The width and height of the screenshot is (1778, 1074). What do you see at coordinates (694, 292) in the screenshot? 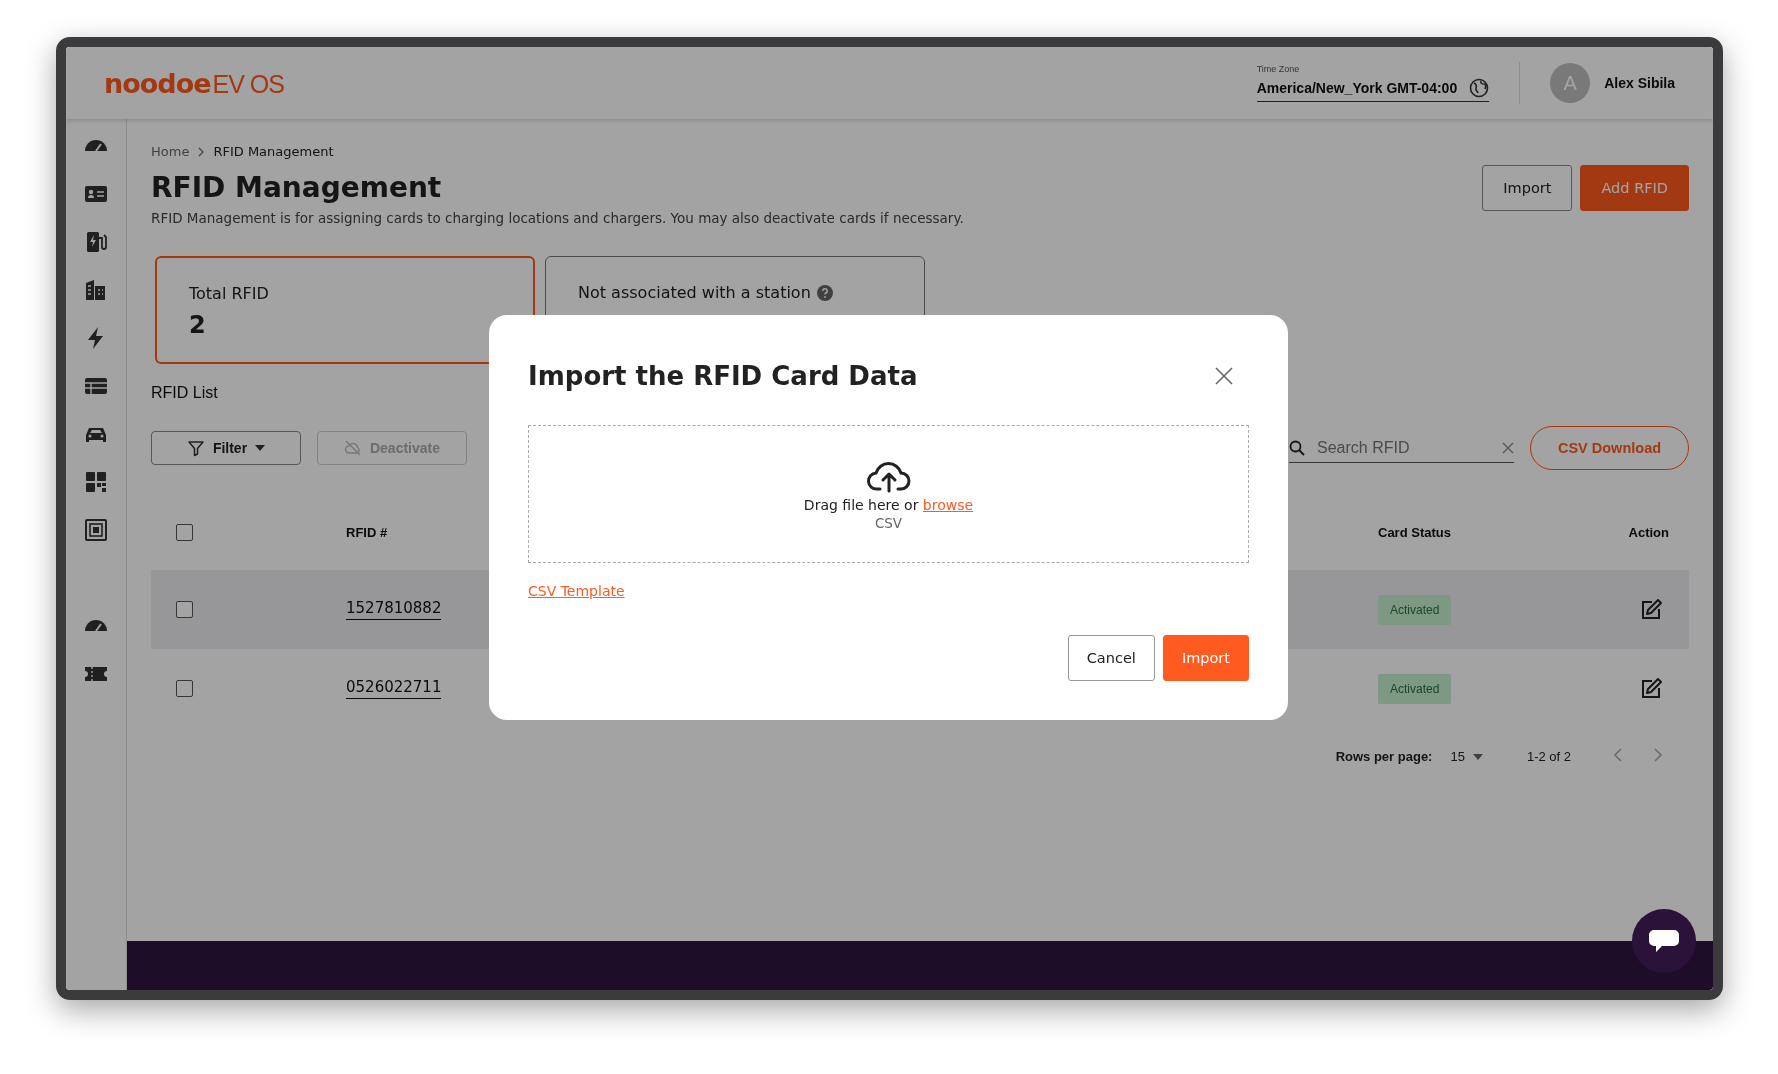
I see `stat-label: Not associated with a station` at bounding box center [694, 292].